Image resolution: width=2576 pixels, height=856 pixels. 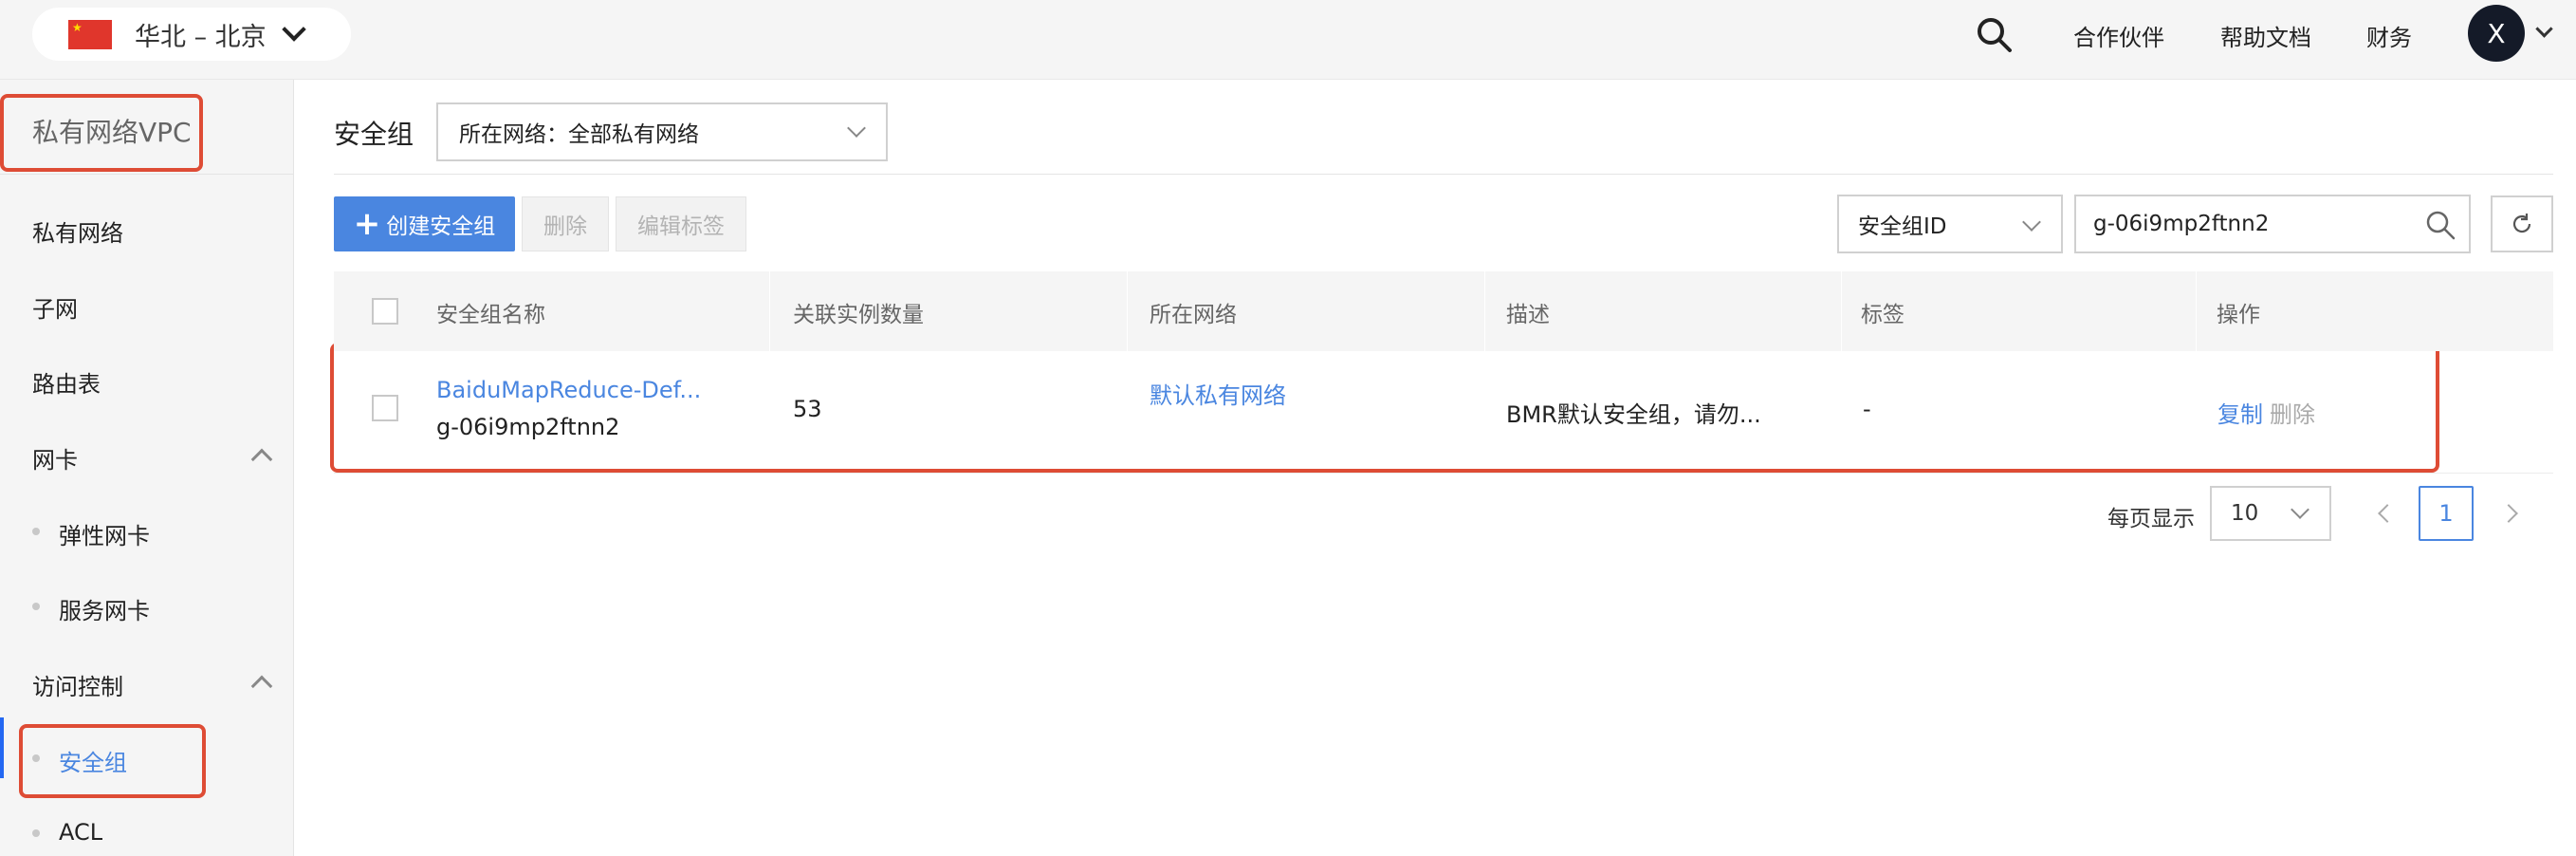 What do you see at coordinates (1950, 224) in the screenshot?
I see `search-field-select: 安全组ID` at bounding box center [1950, 224].